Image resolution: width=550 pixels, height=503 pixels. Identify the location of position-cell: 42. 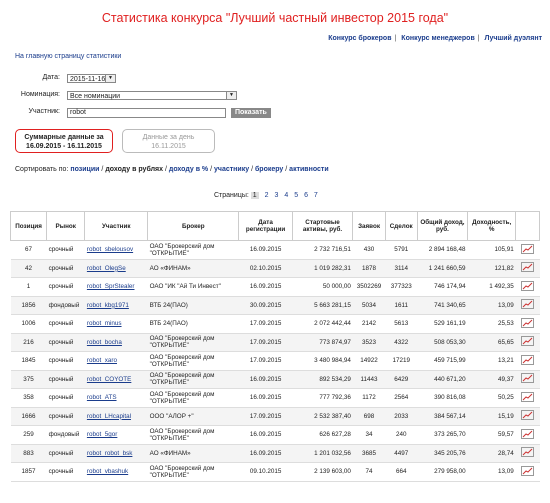
(28, 268).